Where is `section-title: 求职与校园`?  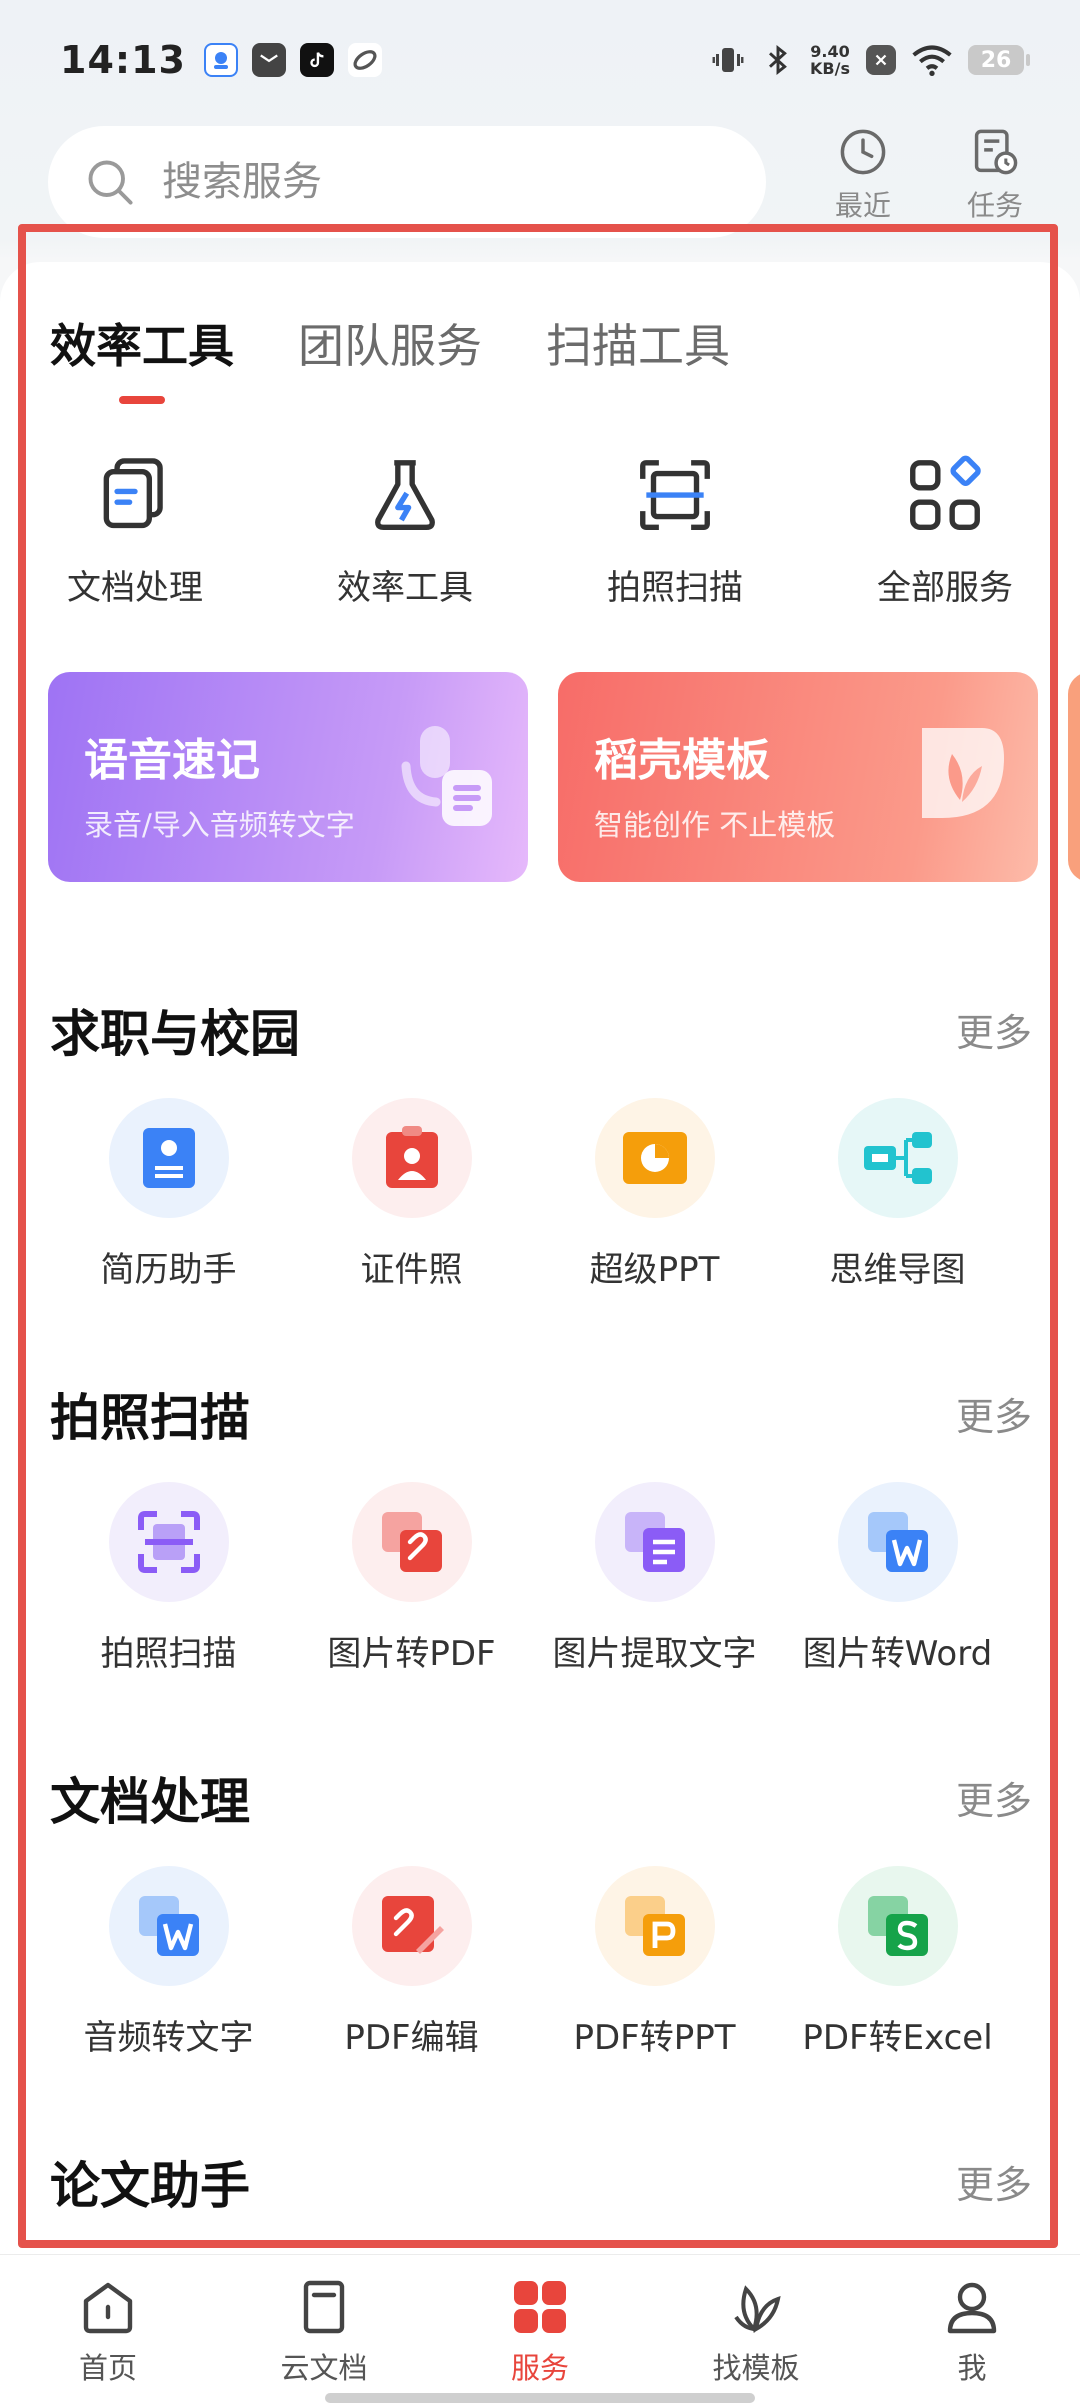
section-title: 求职与校园 is located at coordinates (175, 1034).